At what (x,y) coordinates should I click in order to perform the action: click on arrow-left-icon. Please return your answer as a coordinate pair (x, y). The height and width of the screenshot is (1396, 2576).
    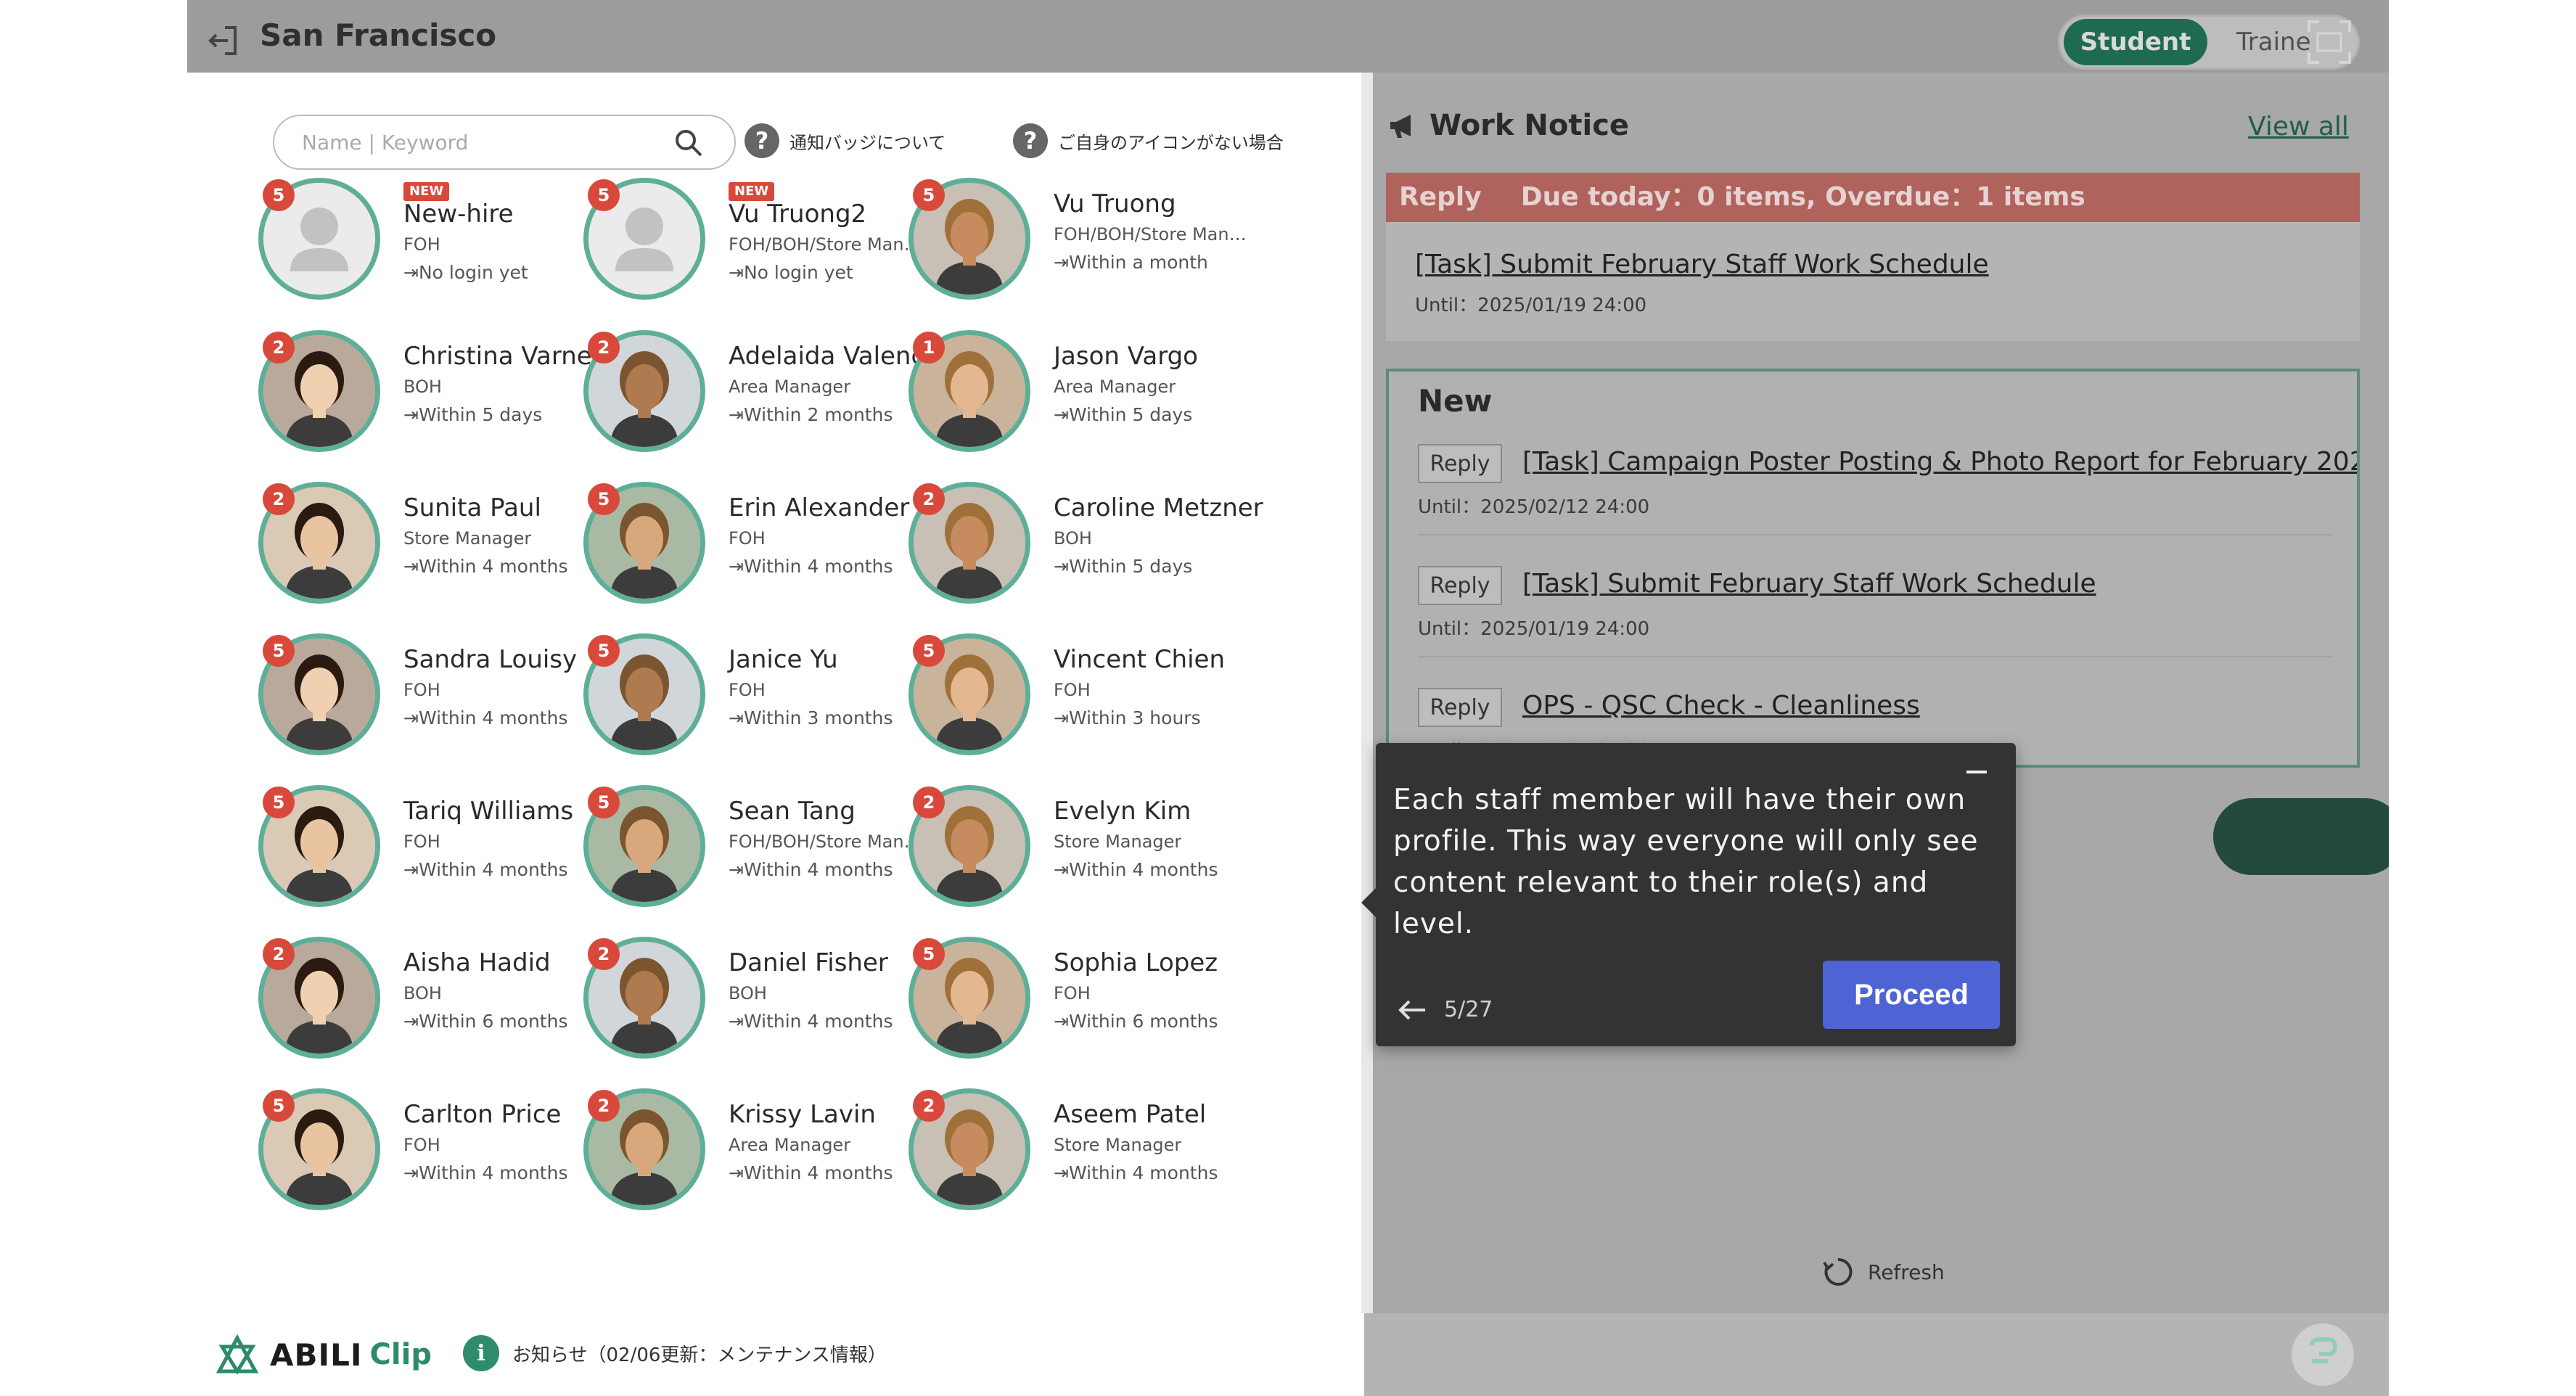
    Looking at the image, I should click on (1412, 1010).